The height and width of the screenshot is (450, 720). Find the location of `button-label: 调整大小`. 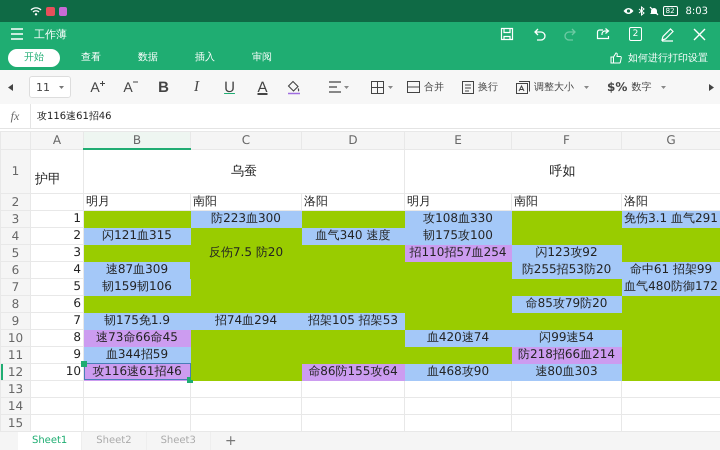

button-label: 调整大小 is located at coordinates (554, 87).